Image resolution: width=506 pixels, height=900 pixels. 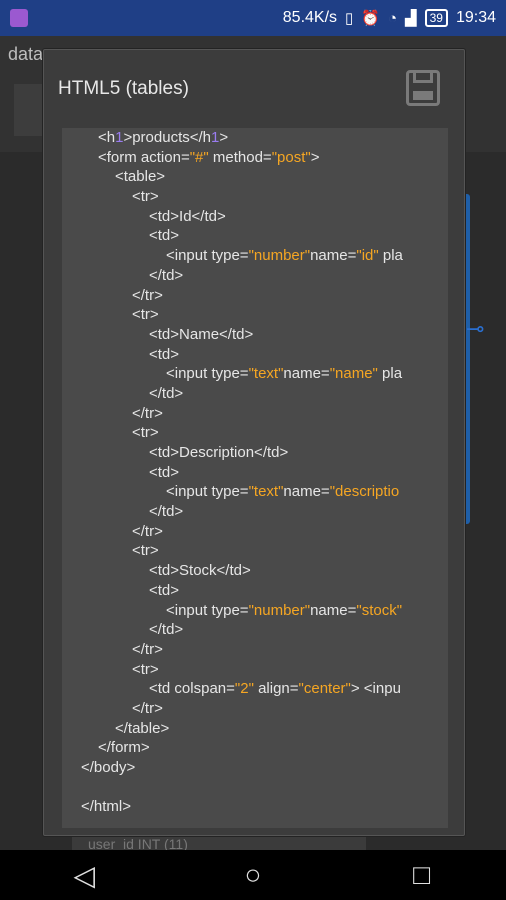 What do you see at coordinates (255, 571) in the screenshot?
I see `code-line: <td>Stock</td>` at bounding box center [255, 571].